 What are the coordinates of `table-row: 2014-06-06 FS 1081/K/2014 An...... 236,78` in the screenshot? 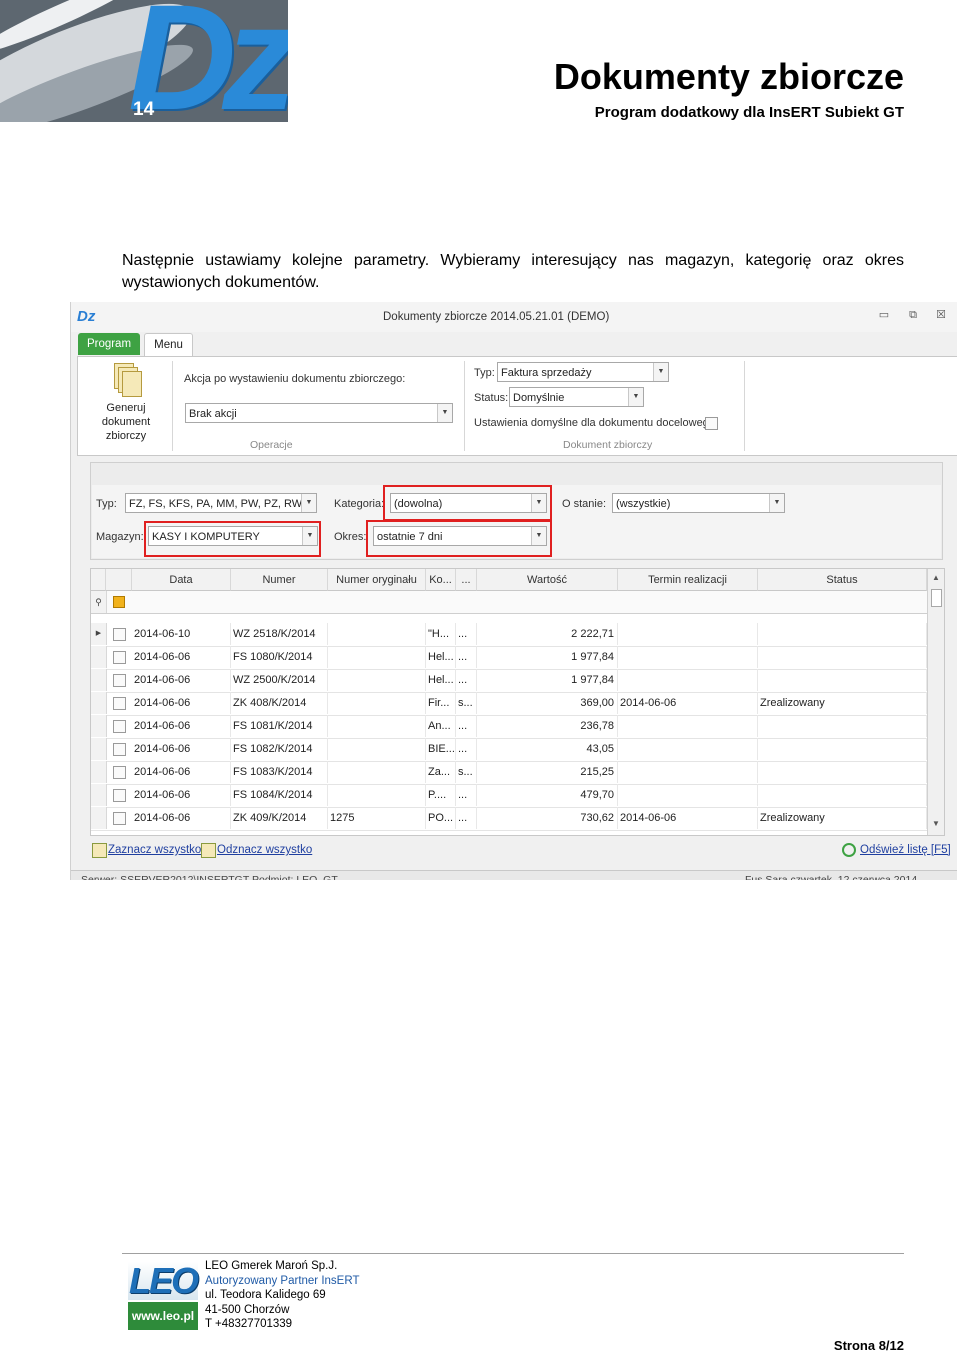 It's located at (509, 727).